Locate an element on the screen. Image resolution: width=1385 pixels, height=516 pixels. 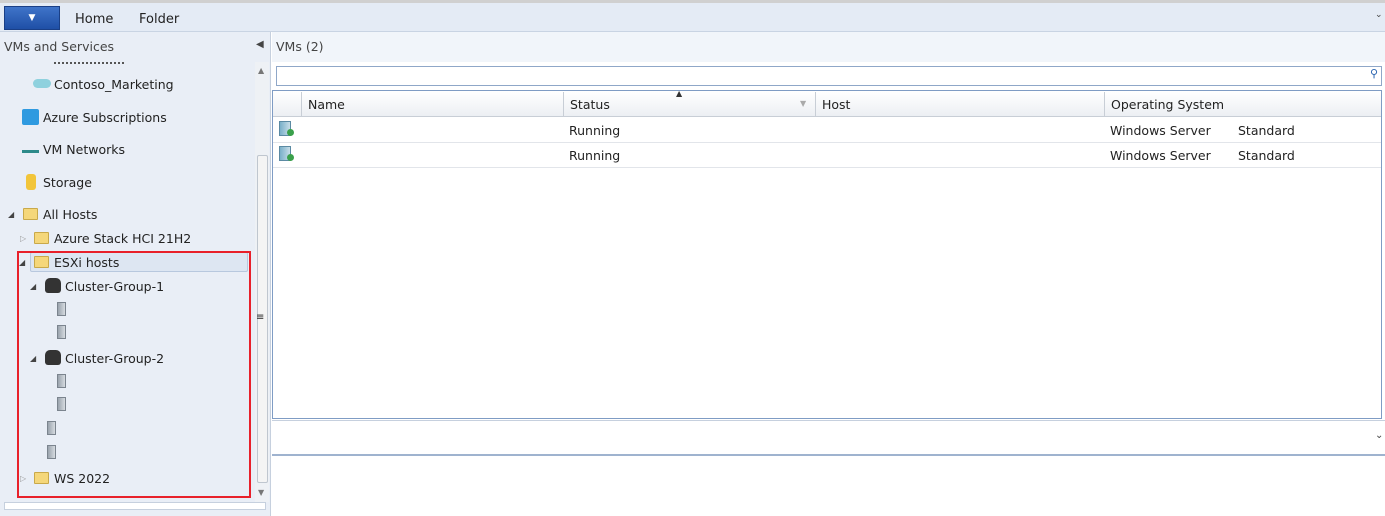
expand-details-chevron-icon: ⌄ is located at coordinates (1379, 435).